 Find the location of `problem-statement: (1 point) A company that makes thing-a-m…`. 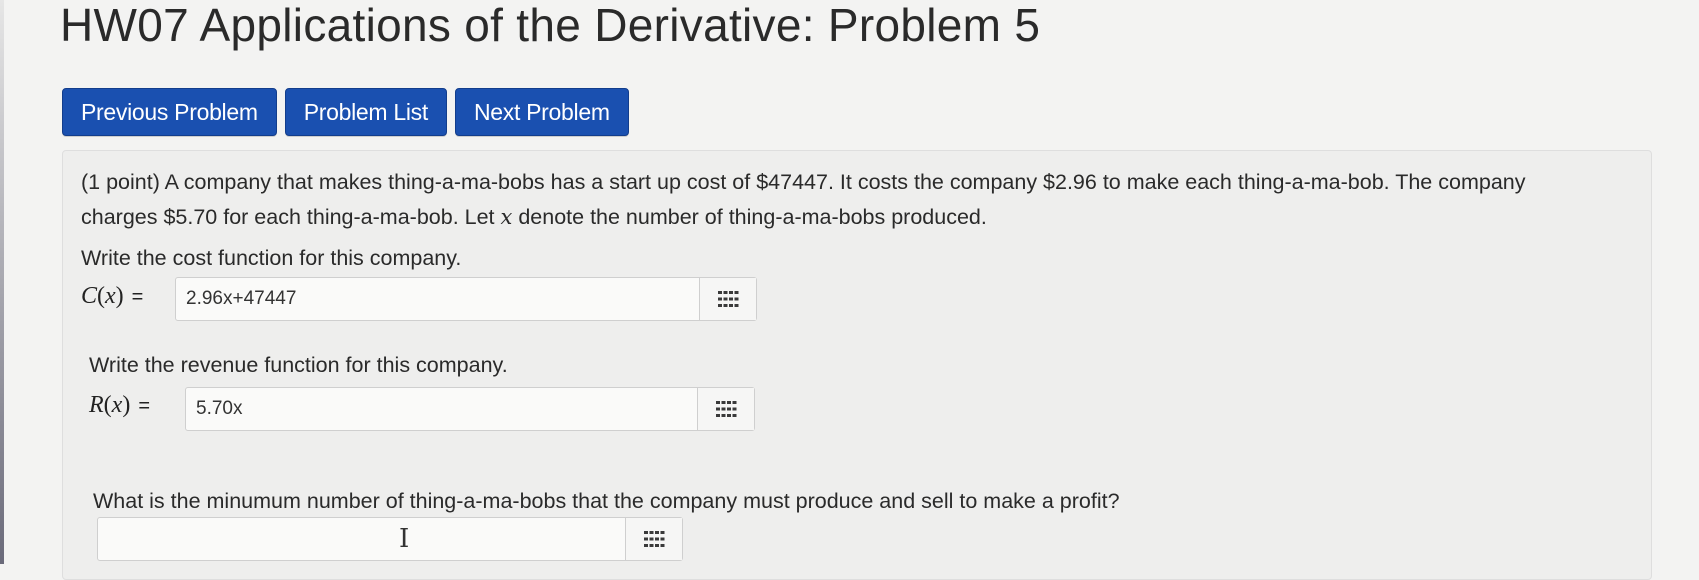

problem-statement: (1 point) A company that makes thing-a-m… is located at coordinates (851, 200).